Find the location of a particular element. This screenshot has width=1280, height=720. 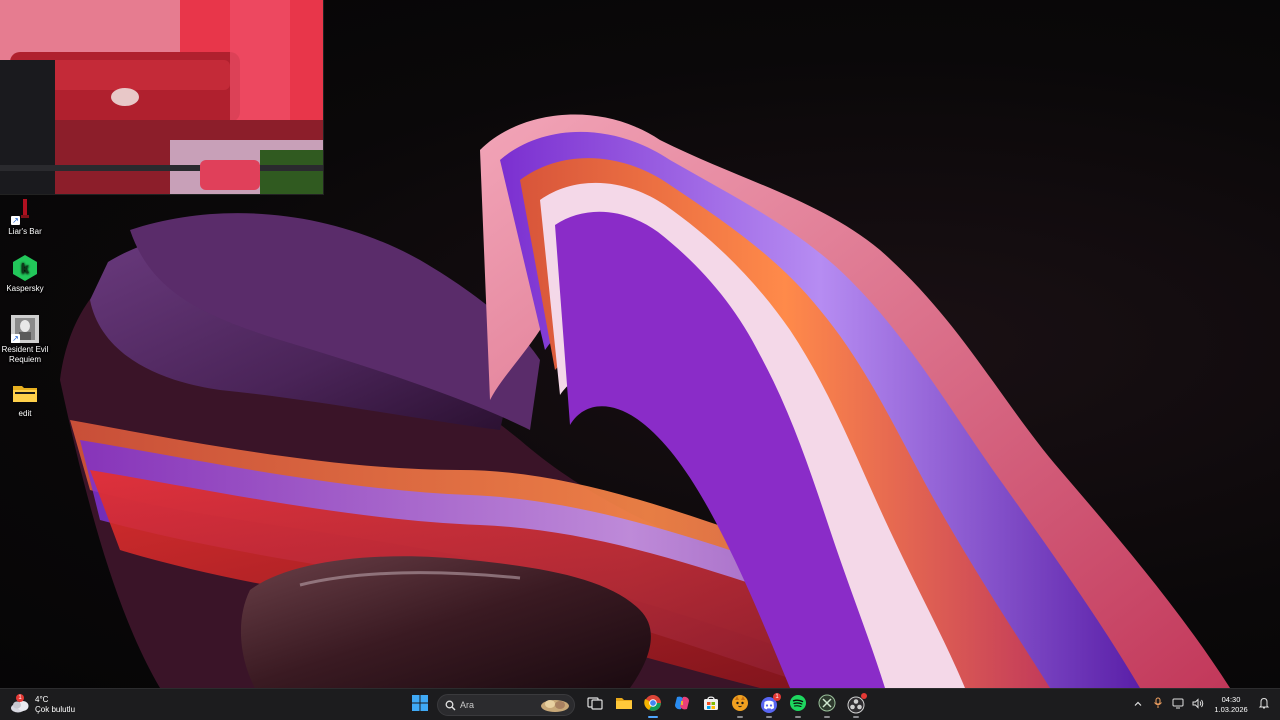

resident-evil-requiem-icon: ↗ is located at coordinates (25, 329).